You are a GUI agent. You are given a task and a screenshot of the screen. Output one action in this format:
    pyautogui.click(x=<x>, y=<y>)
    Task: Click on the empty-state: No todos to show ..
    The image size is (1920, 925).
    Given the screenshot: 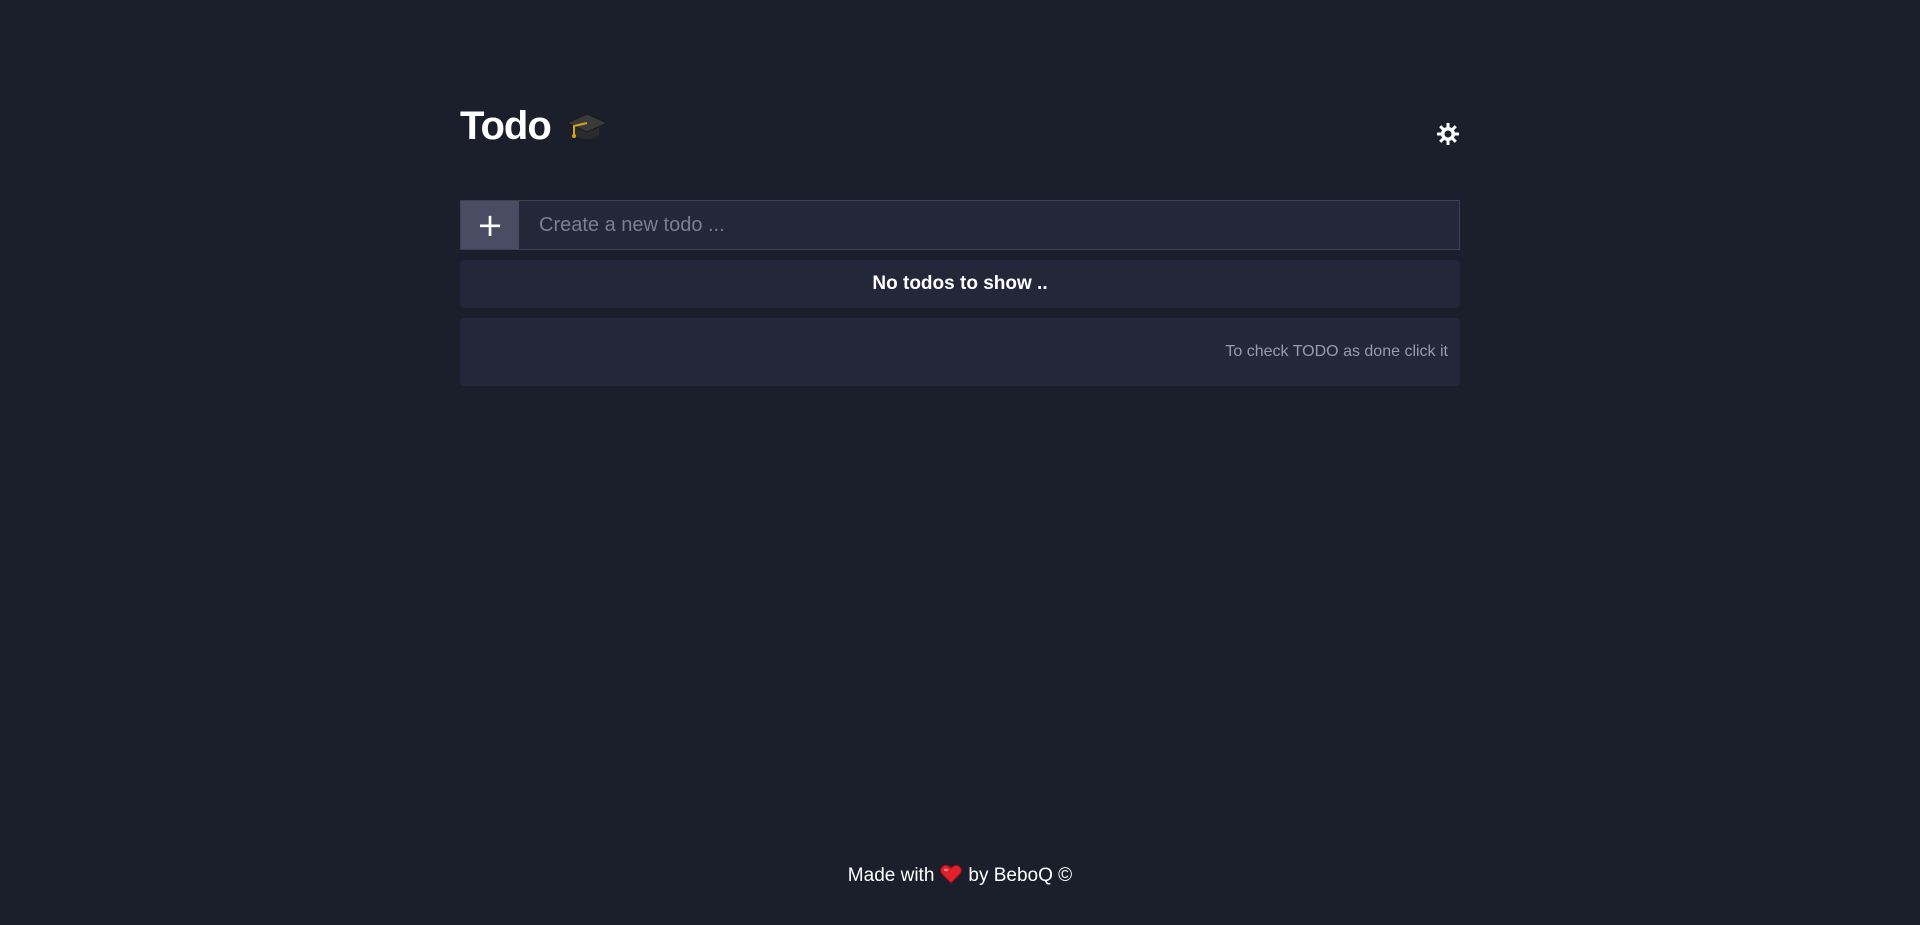 What is the action you would take?
    pyautogui.click(x=960, y=284)
    